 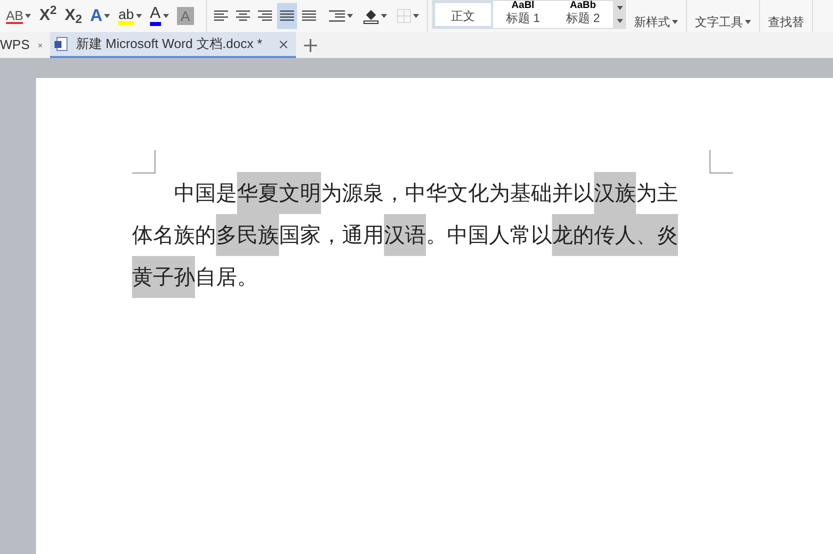 I want to click on style-option: AaBl 标题 1, so click(x=522, y=14).